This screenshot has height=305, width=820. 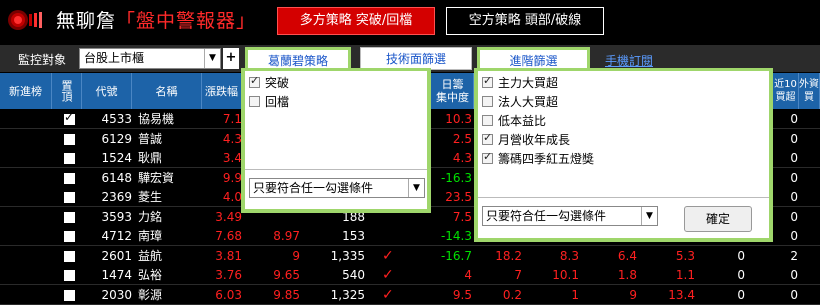 I want to click on market-select: 台股上市櫃 ▼, so click(x=150, y=58).